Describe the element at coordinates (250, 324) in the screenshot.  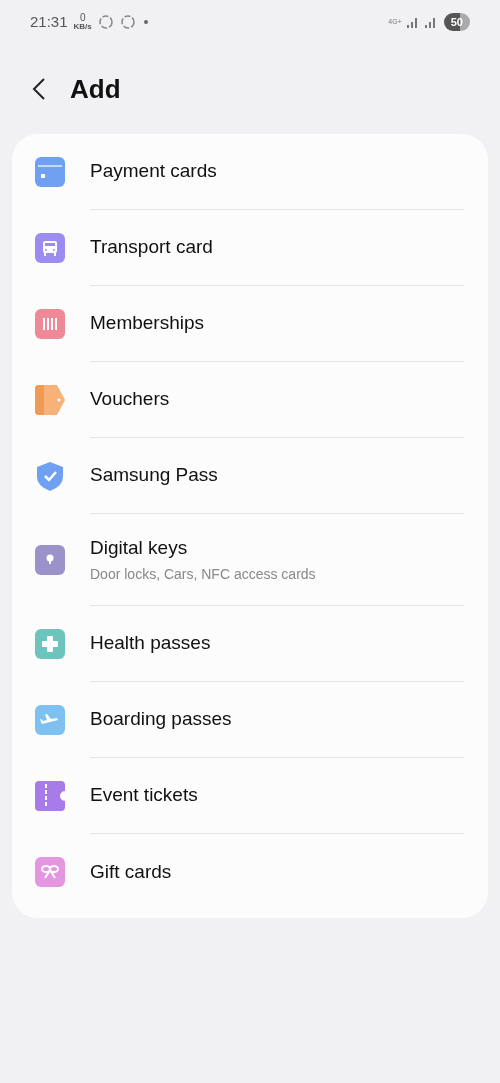
I see `list-item: Memberships` at that location.